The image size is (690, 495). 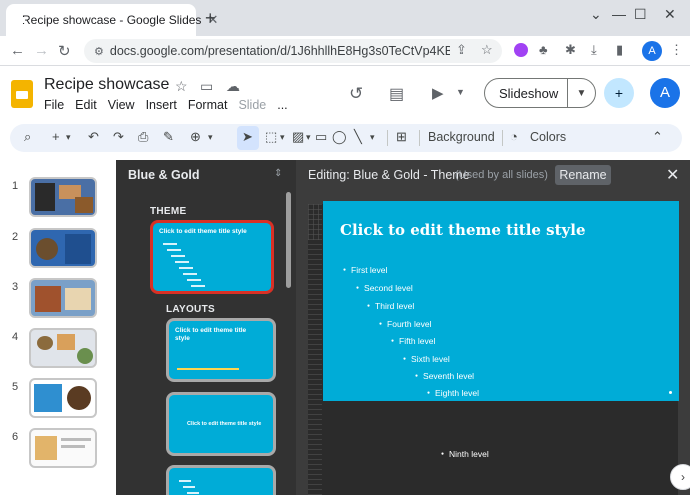 What do you see at coordinates (118, 137) in the screenshot?
I see `redo-icon: ↷` at bounding box center [118, 137].